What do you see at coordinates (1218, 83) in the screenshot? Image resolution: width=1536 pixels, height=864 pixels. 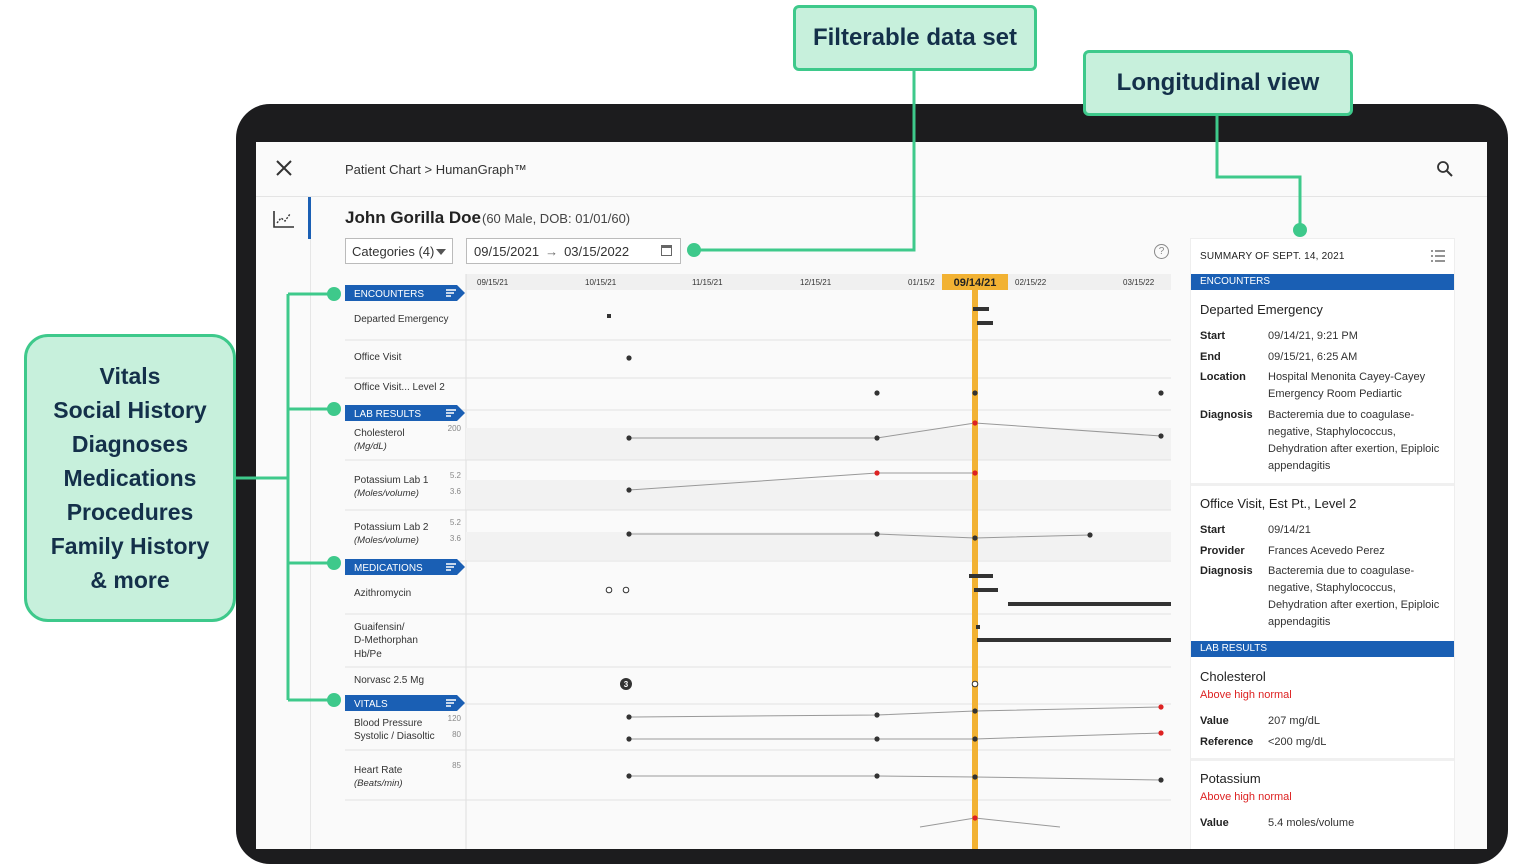 I see `callout-longitudinal: Longitudinal view` at bounding box center [1218, 83].